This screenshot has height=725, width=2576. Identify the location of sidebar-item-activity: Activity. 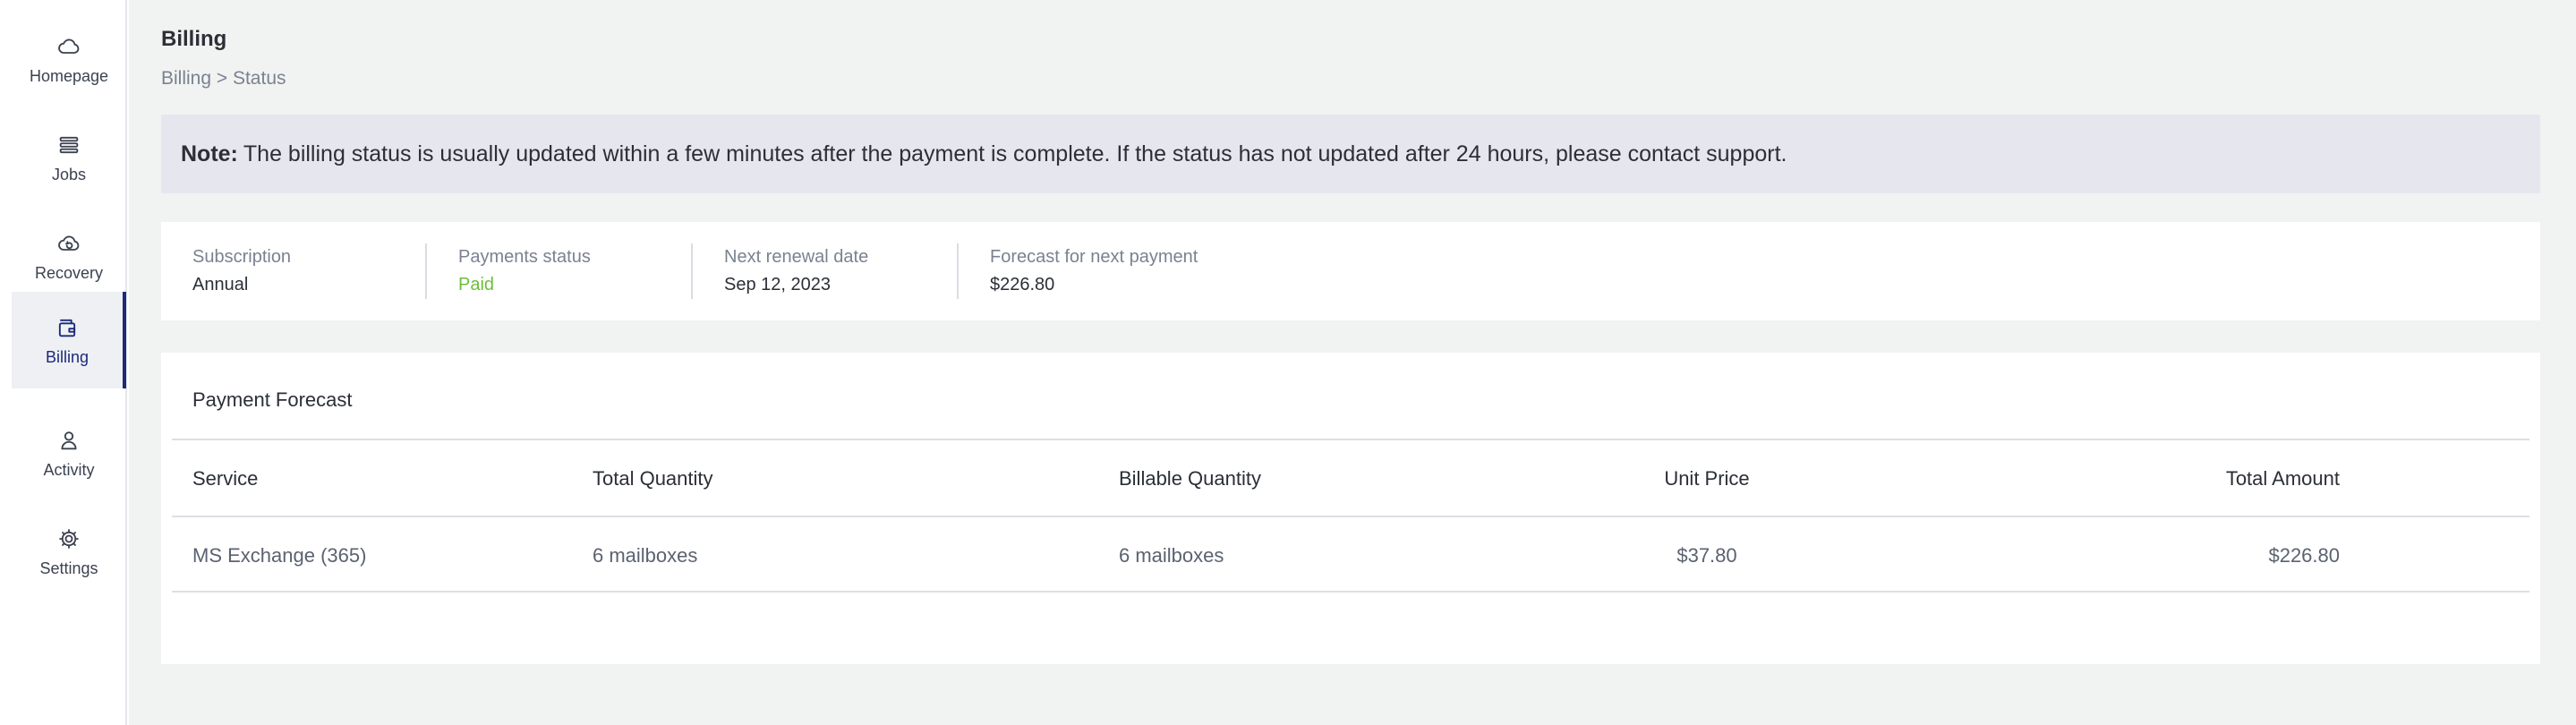
(69, 453).